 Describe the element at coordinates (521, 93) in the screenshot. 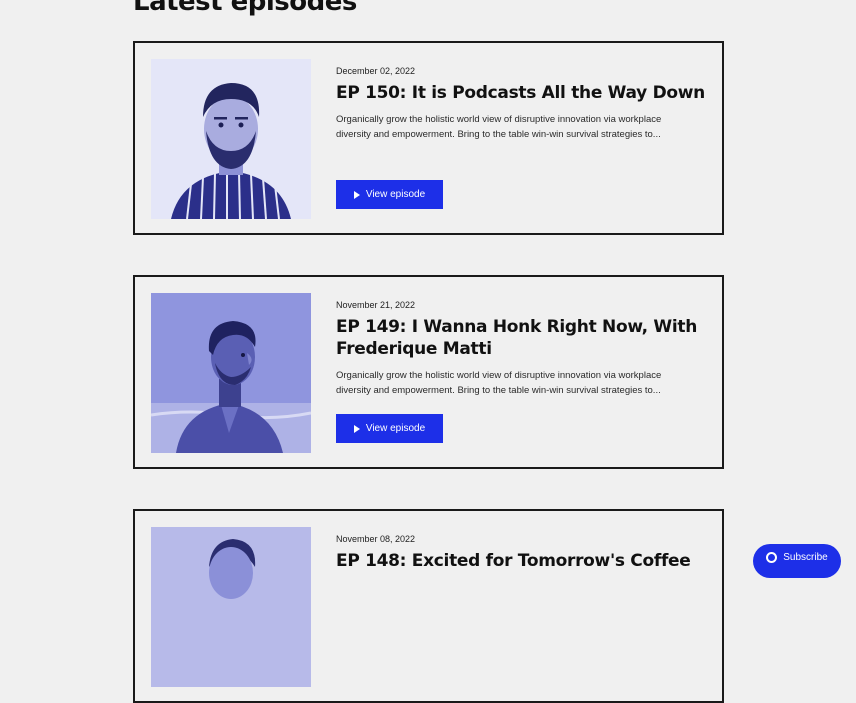

I see `episode-title: EP 150: It is Podcasts All the Way Down` at that location.